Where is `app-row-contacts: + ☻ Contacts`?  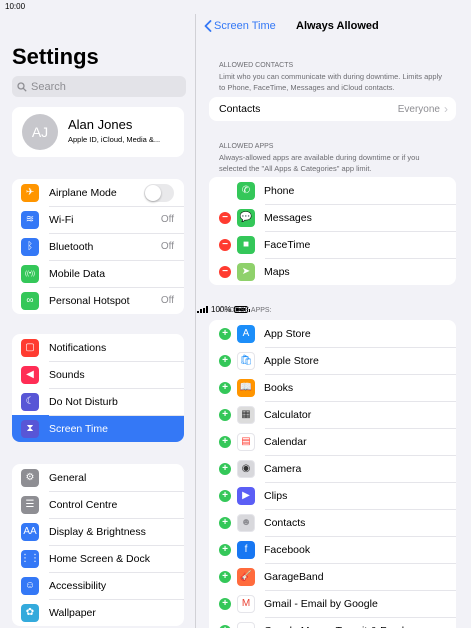
app-row-contacts: + ☻ Contacts is located at coordinates (332, 522).